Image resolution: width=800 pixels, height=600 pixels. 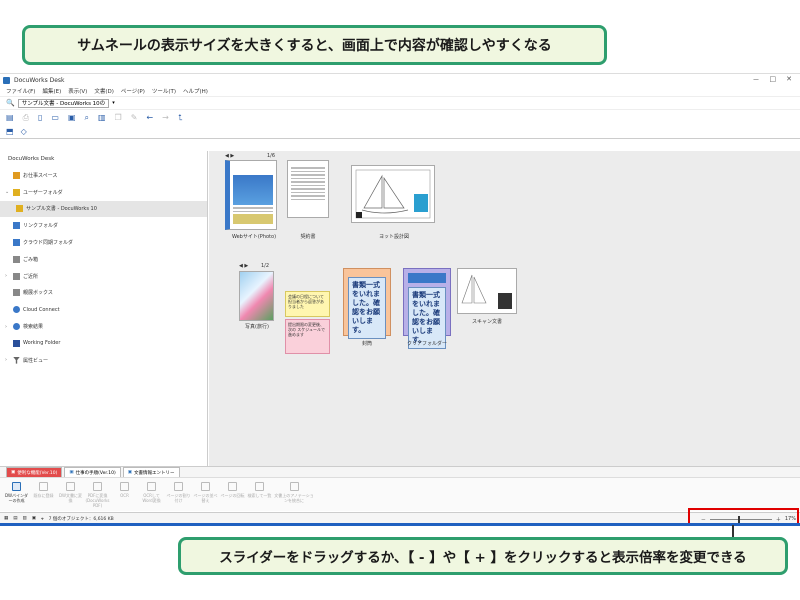 What do you see at coordinates (16, 276) in the screenshot?
I see `network-icon` at bounding box center [16, 276].